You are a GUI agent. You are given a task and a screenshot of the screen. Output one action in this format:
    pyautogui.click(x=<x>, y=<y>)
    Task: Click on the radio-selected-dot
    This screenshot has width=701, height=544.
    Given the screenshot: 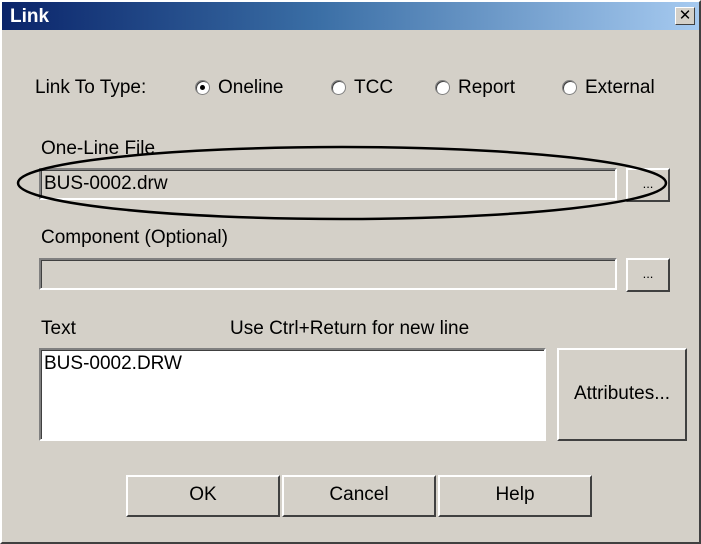 What is the action you would take?
    pyautogui.click(x=202, y=87)
    